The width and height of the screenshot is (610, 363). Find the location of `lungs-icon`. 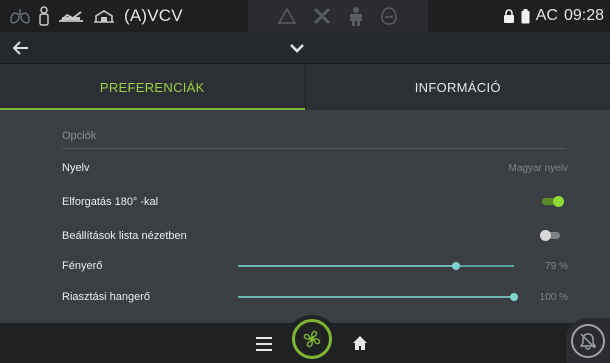

lungs-icon is located at coordinates (20, 16).